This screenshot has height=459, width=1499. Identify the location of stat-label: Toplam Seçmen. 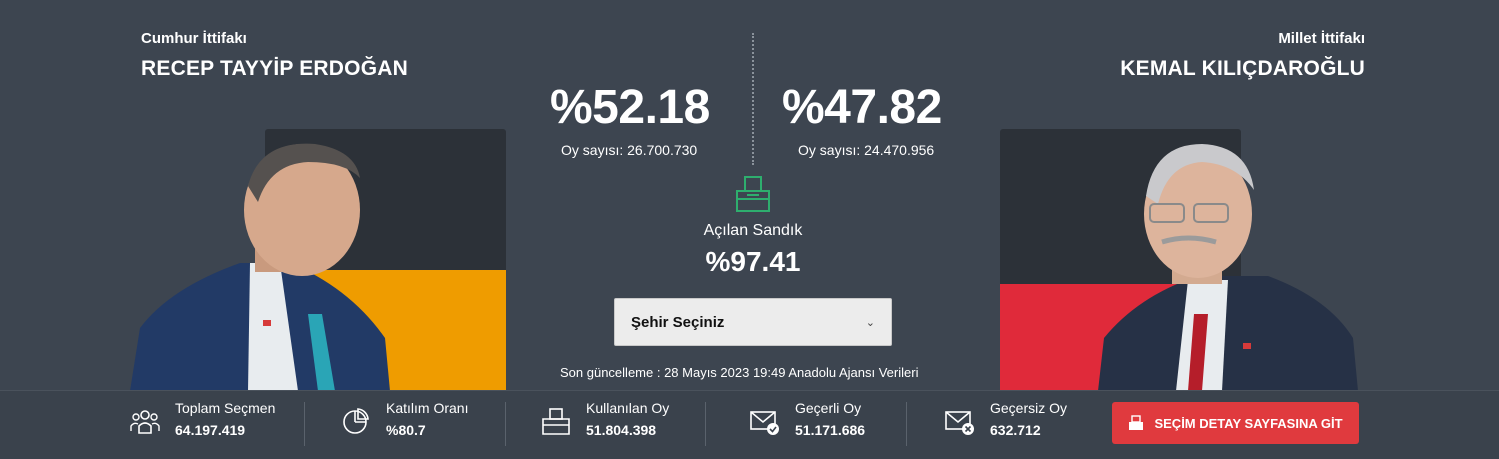
(225, 408).